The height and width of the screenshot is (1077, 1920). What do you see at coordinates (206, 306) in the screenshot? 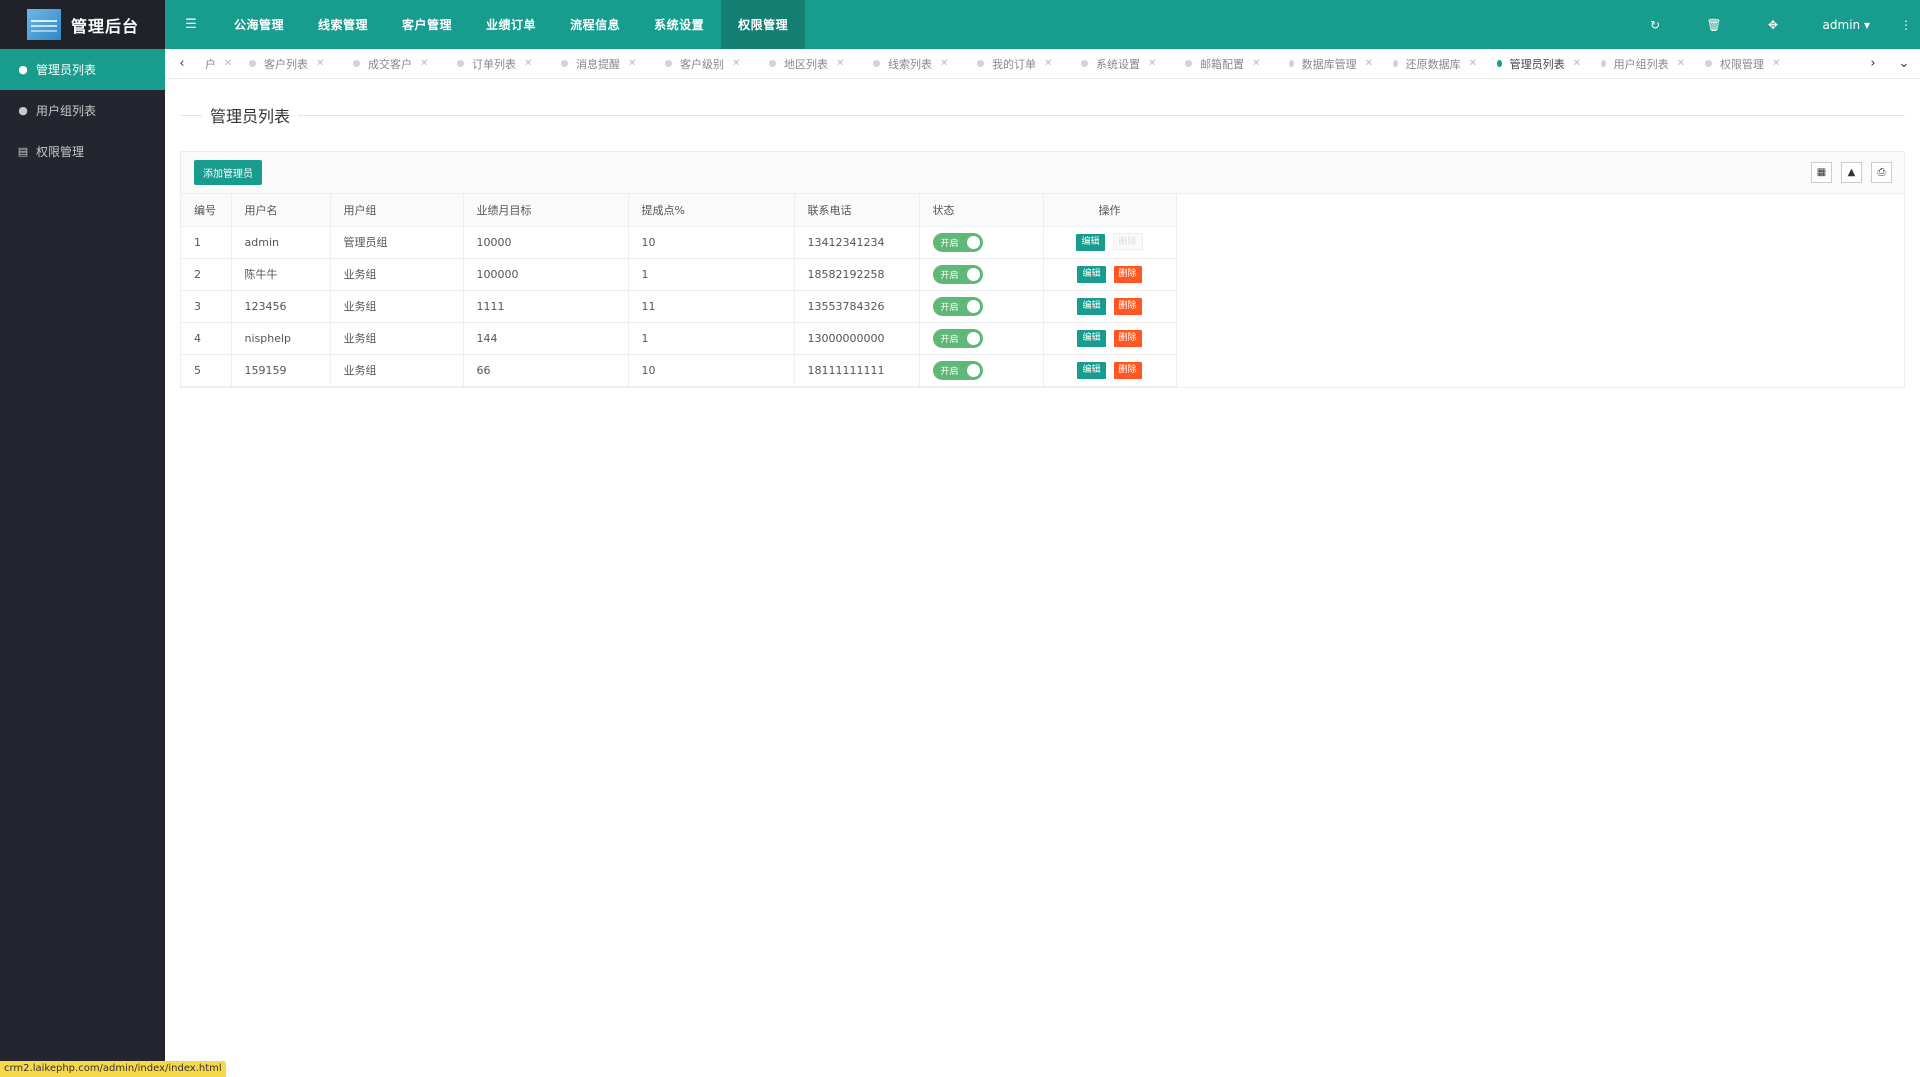
I see `cell-id: 3` at bounding box center [206, 306].